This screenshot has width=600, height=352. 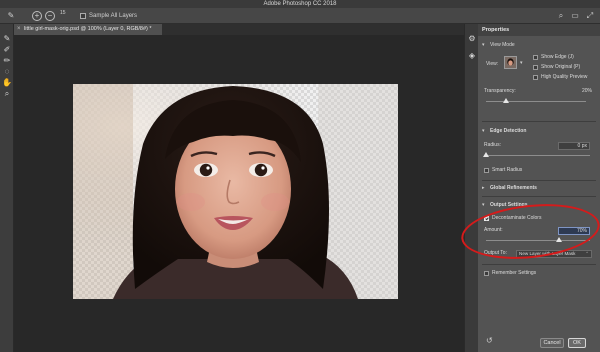 What do you see at coordinates (19, 29) in the screenshot?
I see `close-icon: ×` at bounding box center [19, 29].